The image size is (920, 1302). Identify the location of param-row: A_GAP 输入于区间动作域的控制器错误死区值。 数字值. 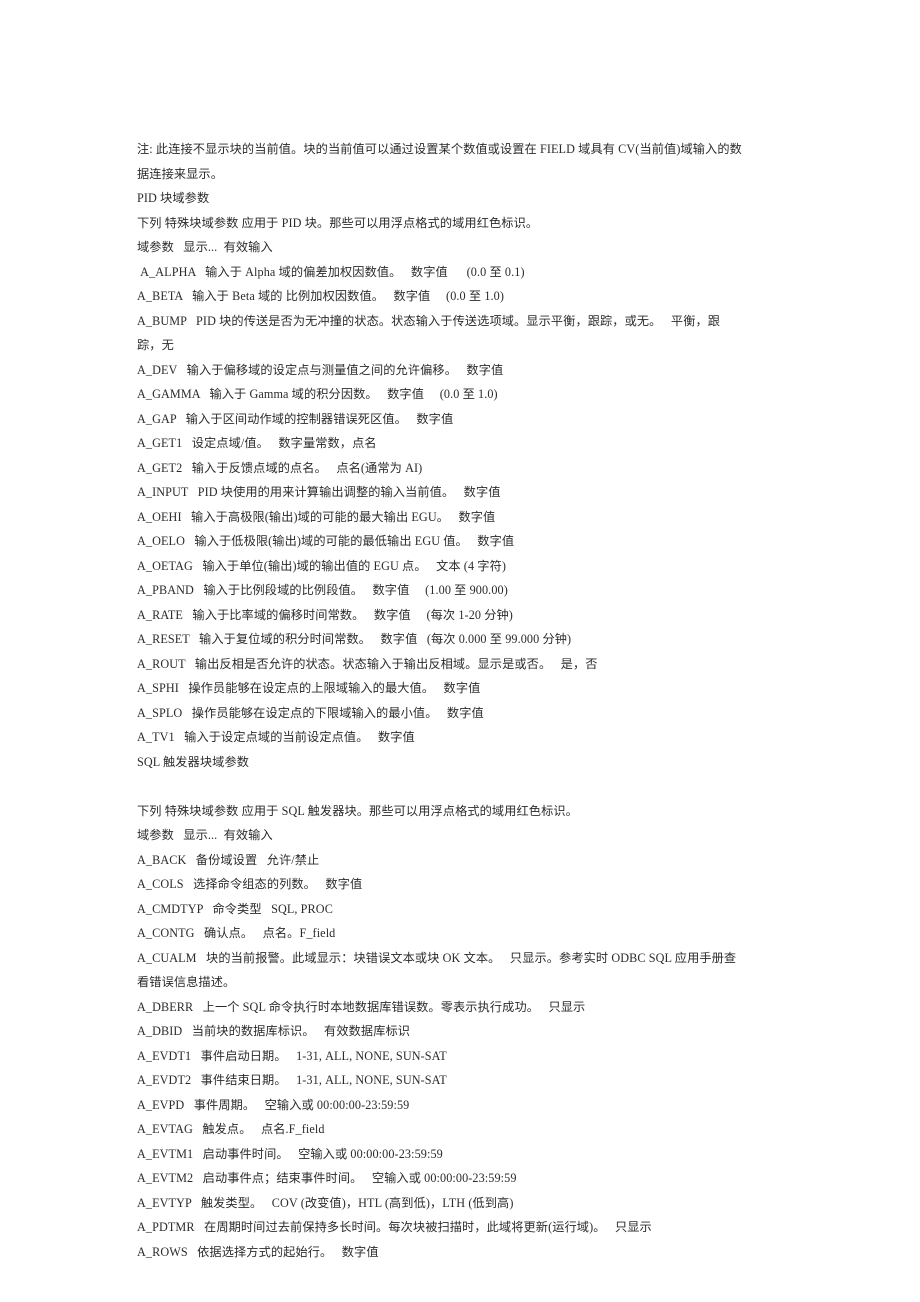
(295, 418).